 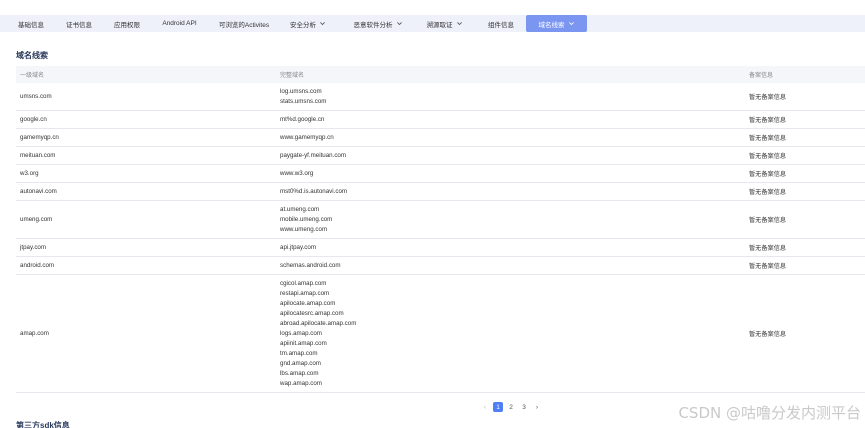 What do you see at coordinates (524, 407) in the screenshot?
I see `page-3-button: 3` at bounding box center [524, 407].